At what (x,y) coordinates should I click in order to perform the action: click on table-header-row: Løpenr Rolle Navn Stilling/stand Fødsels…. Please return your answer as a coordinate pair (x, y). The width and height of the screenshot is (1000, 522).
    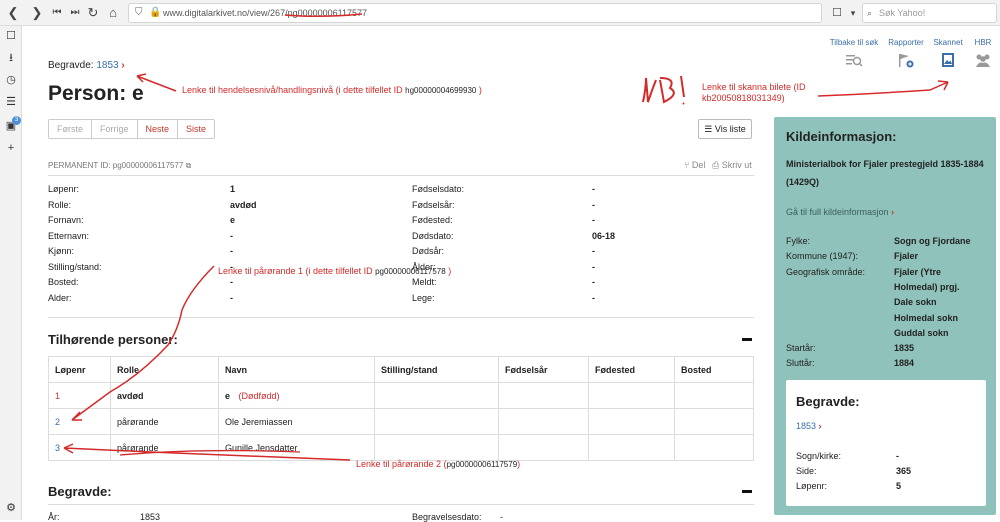
    Looking at the image, I should click on (401, 369).